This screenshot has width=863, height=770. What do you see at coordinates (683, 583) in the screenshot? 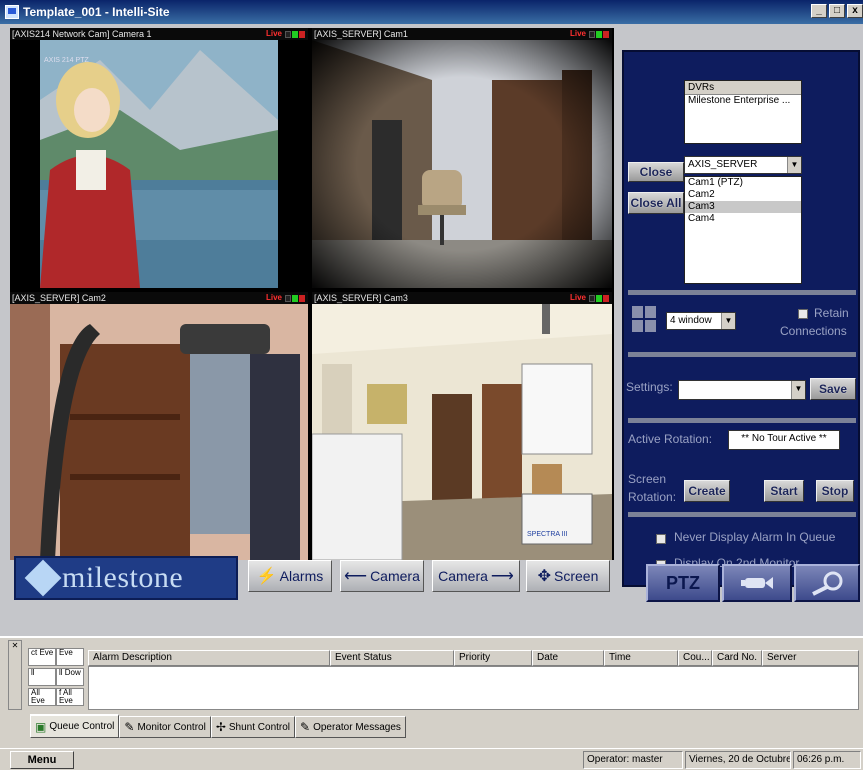
I see `ptz-tab: PTZ` at bounding box center [683, 583].